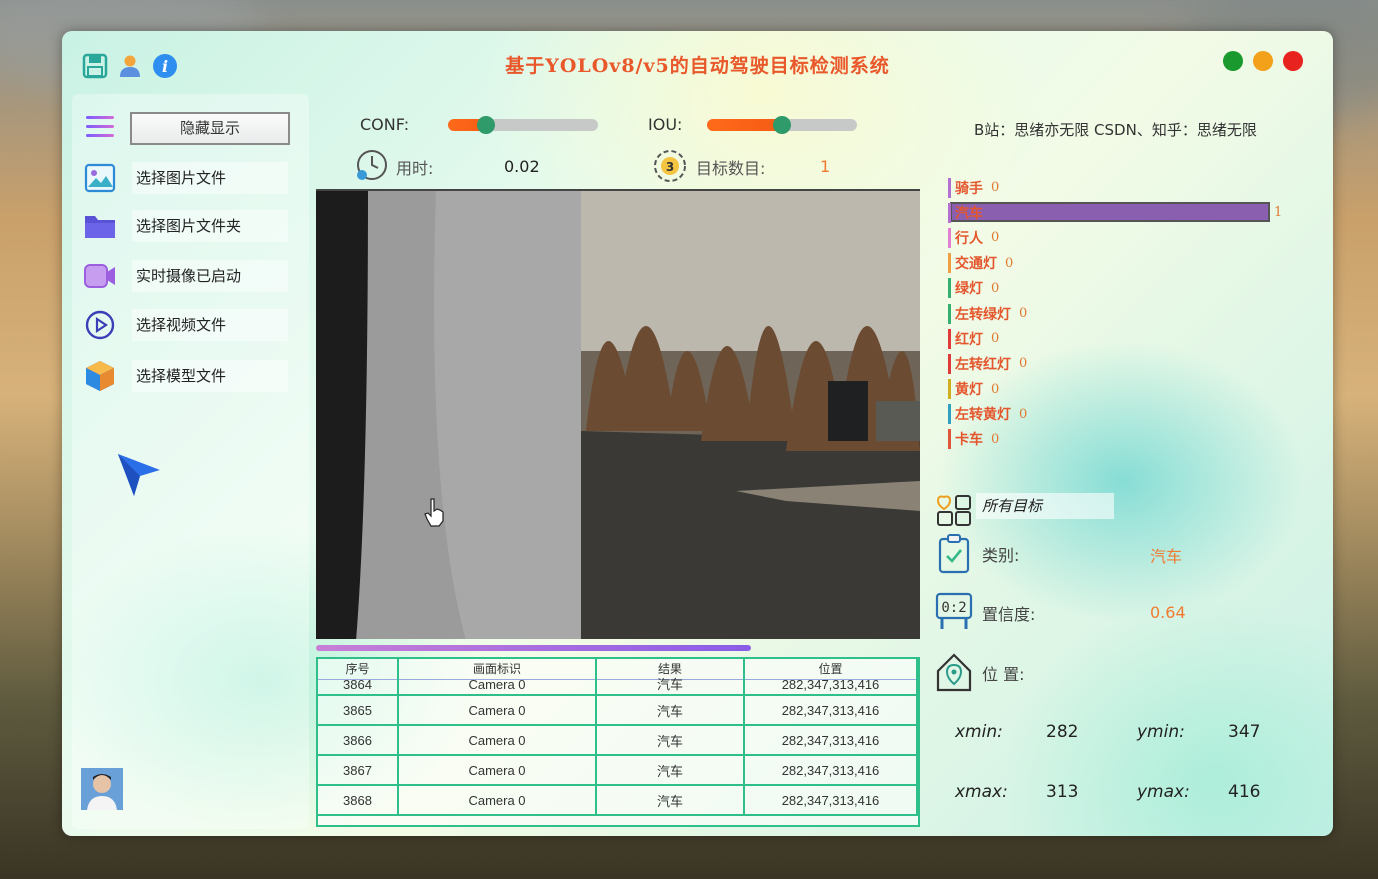 This screenshot has height=879, width=1378. I want to click on clock-icon, so click(372, 165).